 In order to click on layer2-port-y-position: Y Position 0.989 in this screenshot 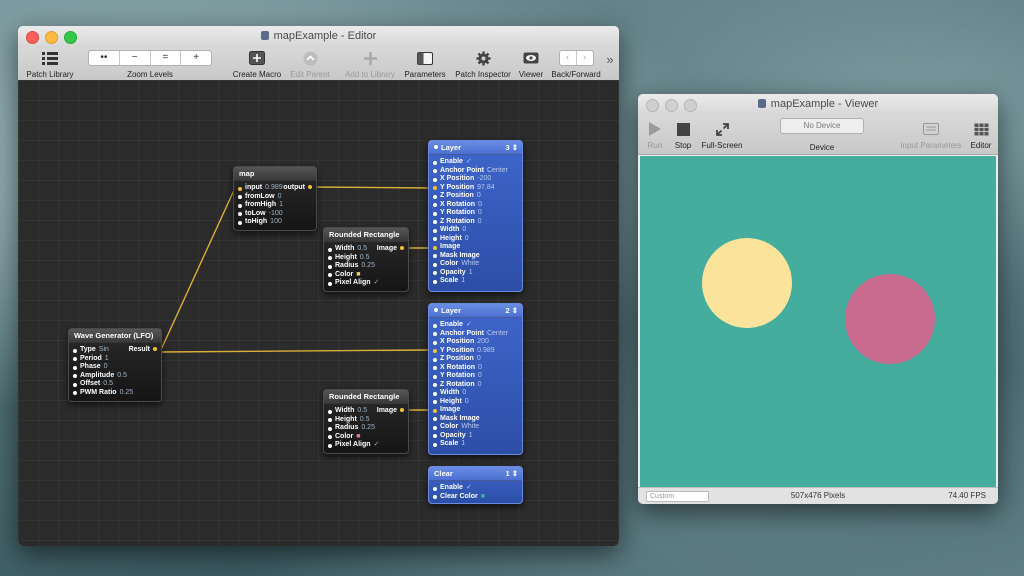, I will do `click(475, 351)`.